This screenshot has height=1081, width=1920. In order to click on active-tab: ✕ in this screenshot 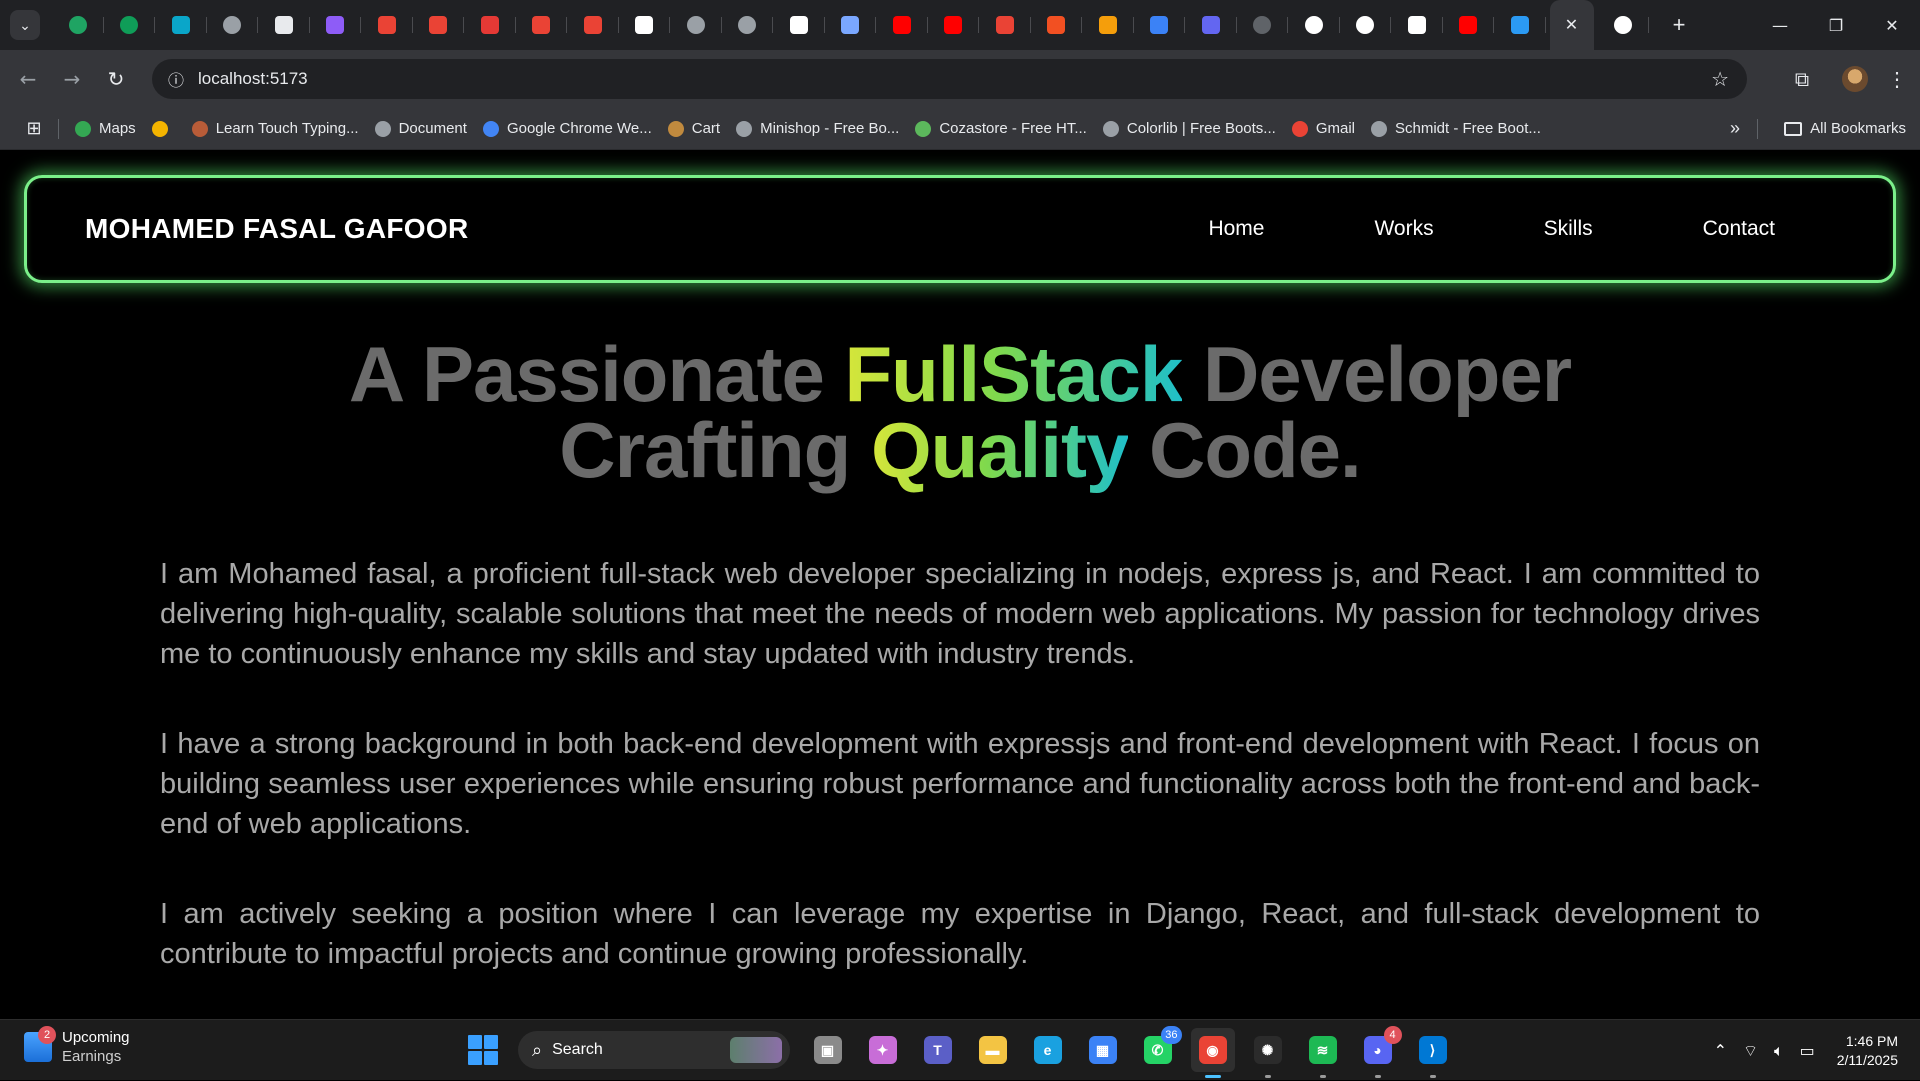, I will do `click(1571, 25)`.